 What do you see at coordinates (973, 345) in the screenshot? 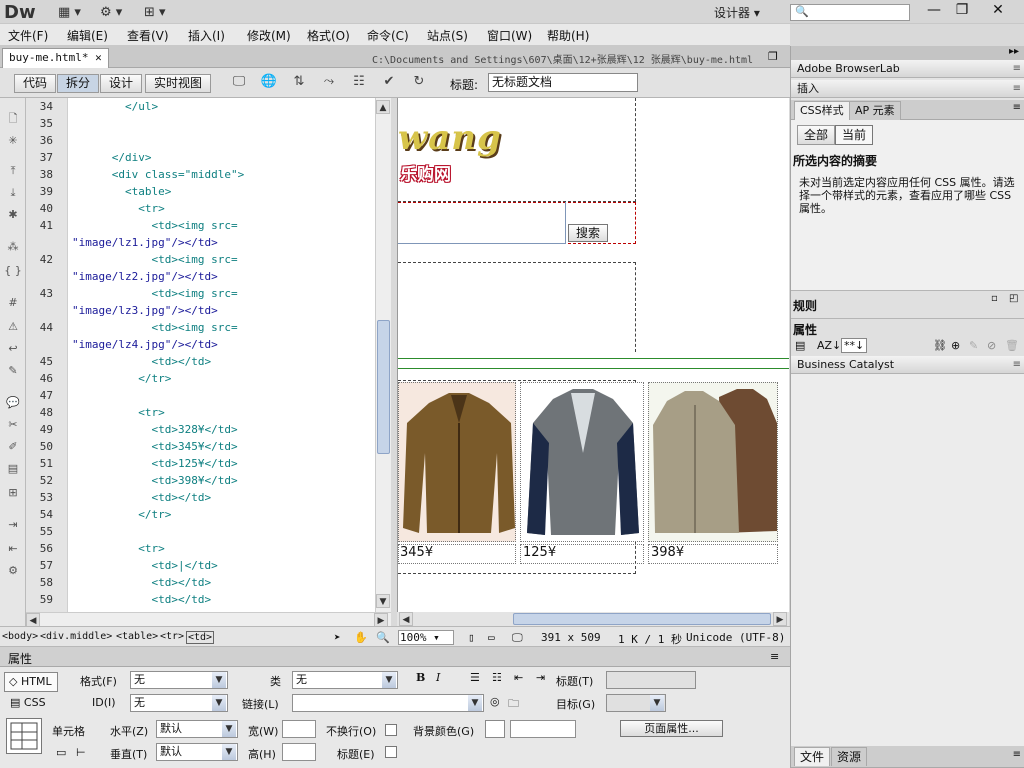
I see `edit-rule-icon: ✎` at bounding box center [973, 345].